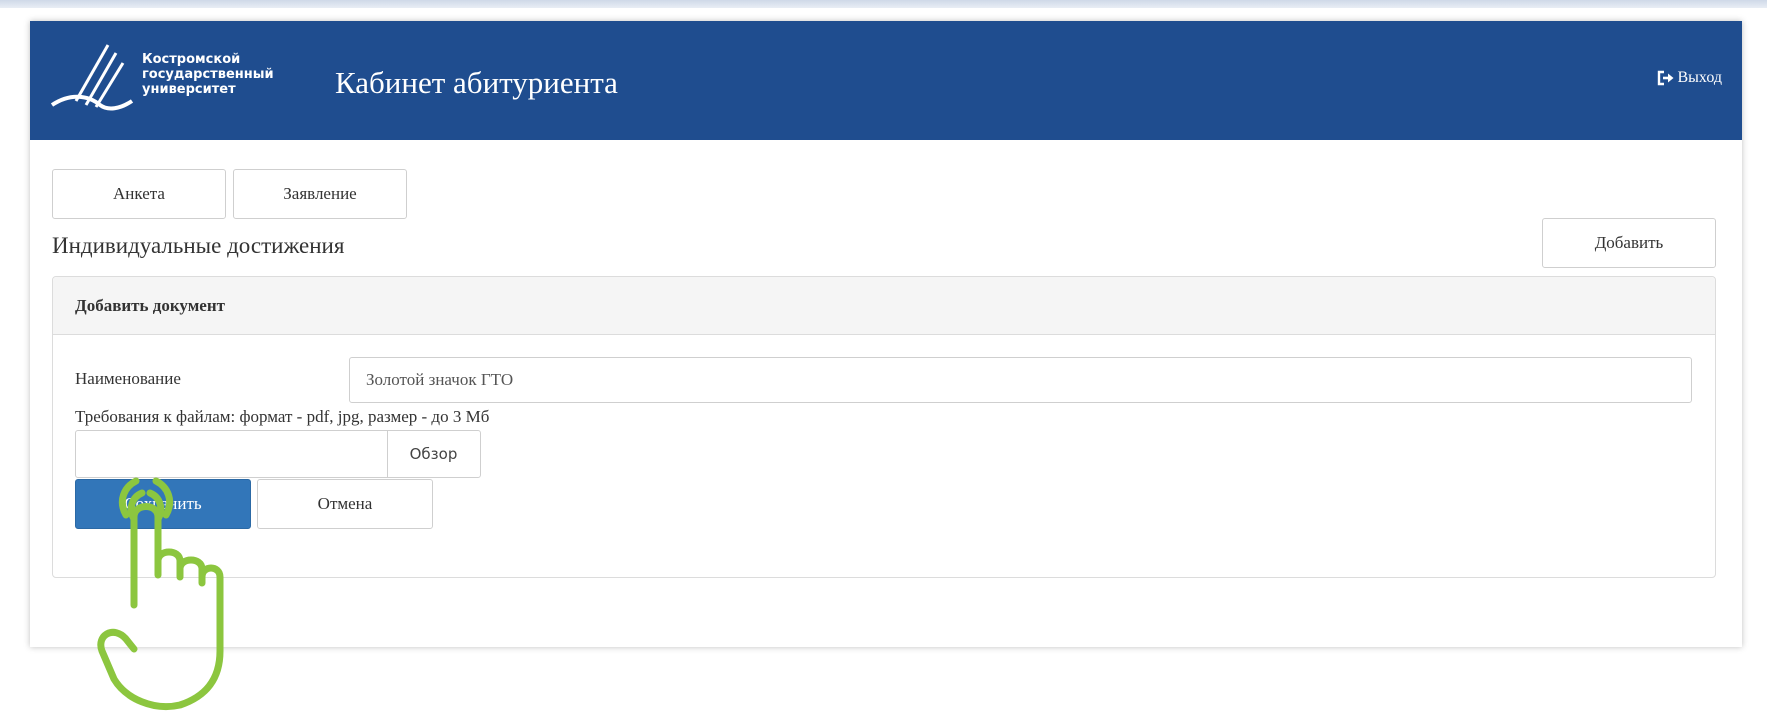 The width and height of the screenshot is (1767, 717). I want to click on logo-line-1: Костромской, so click(191, 59).